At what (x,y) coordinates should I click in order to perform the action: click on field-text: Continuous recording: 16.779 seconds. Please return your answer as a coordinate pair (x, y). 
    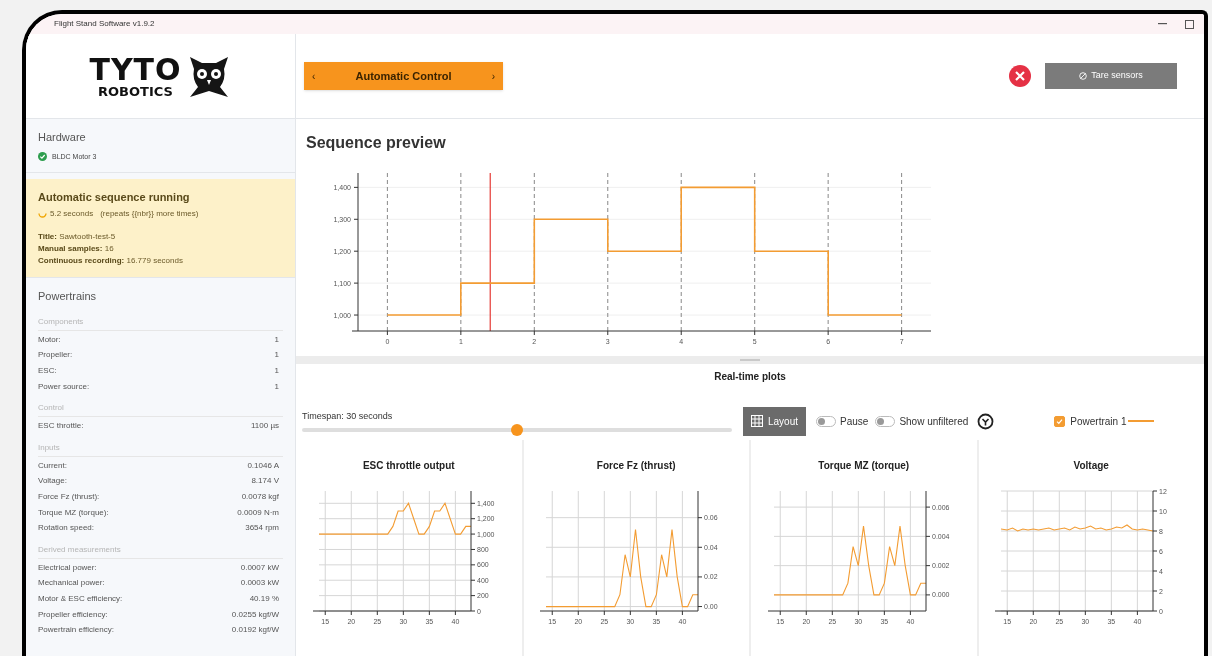
    Looking at the image, I should click on (111, 260).